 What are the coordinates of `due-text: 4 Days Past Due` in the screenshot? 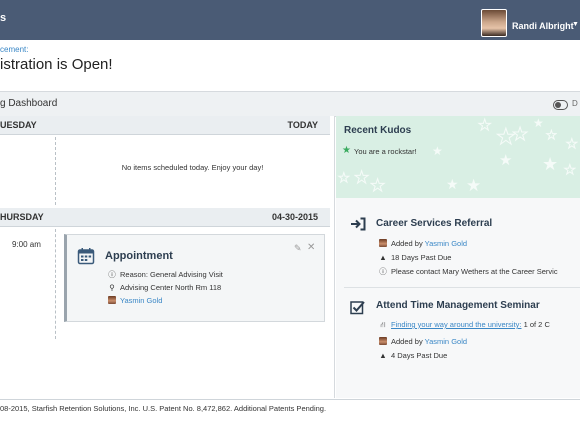 It's located at (419, 355).